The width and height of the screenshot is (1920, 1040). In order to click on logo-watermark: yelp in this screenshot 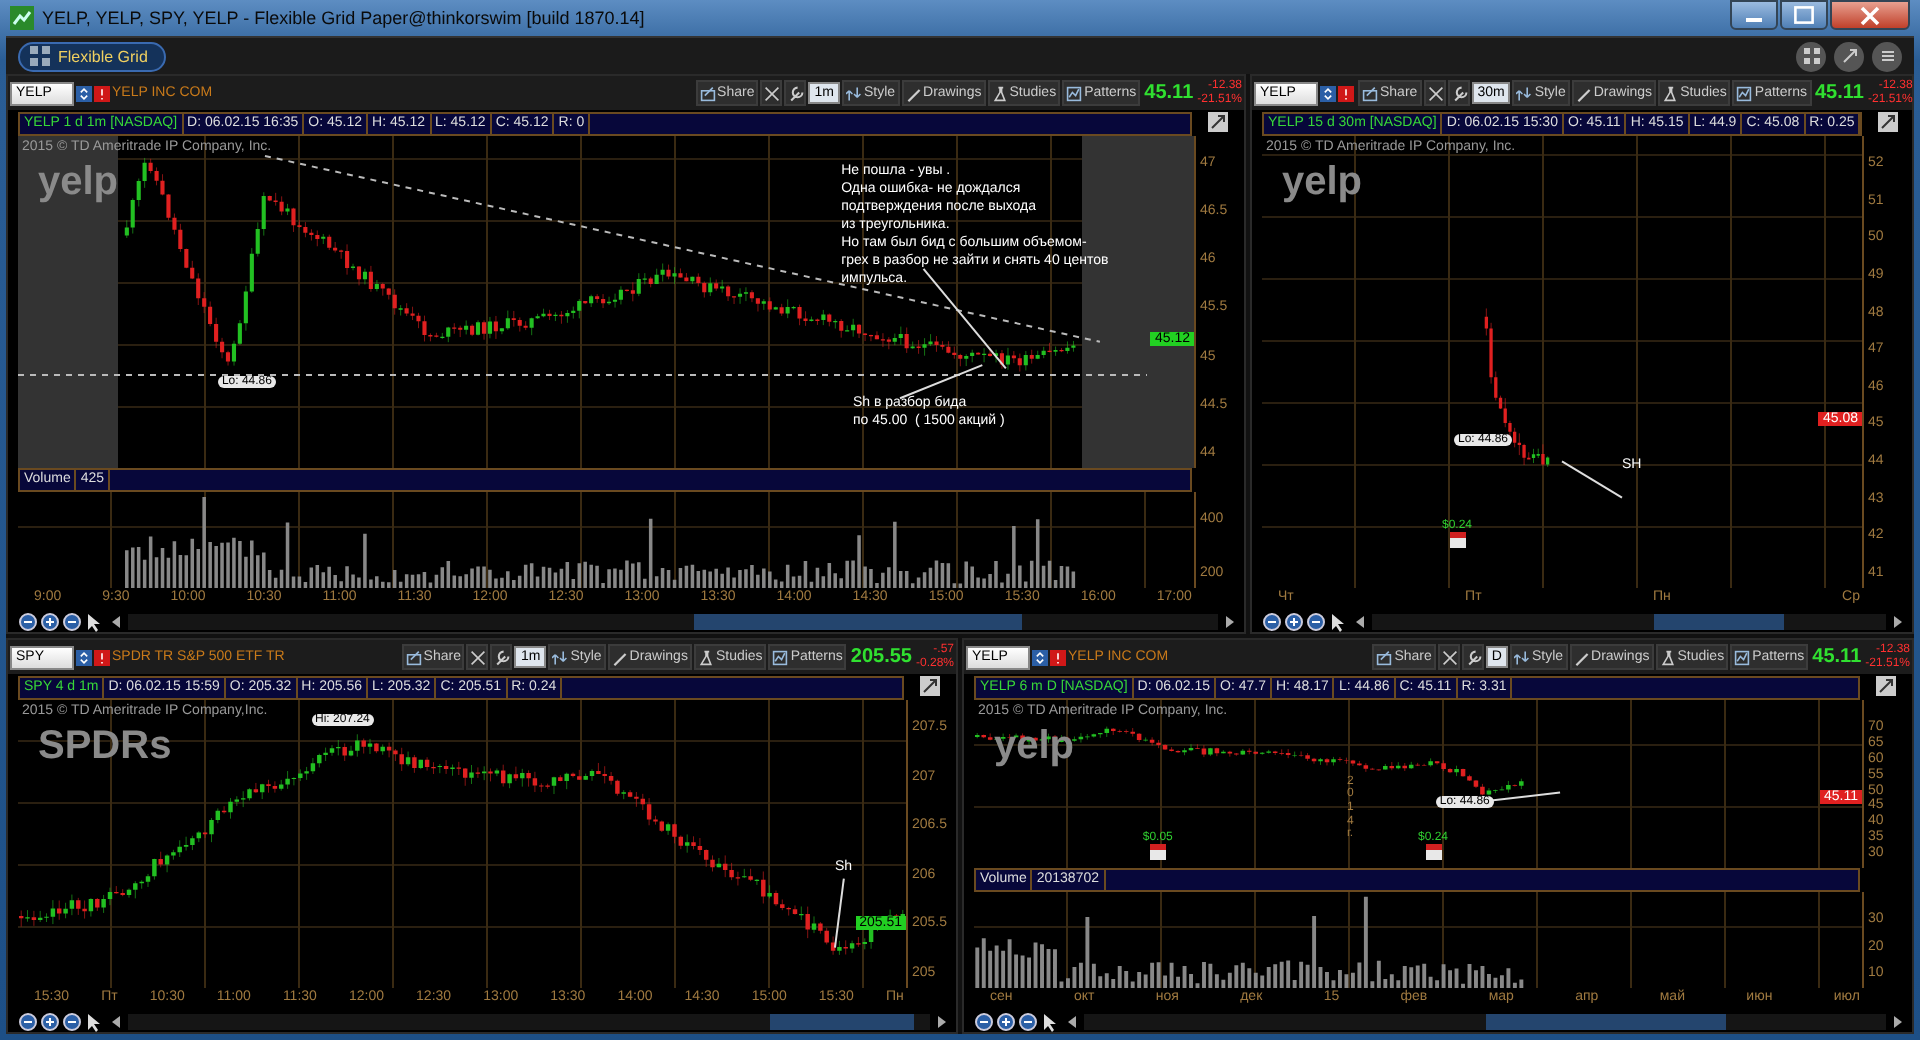, I will do `click(1322, 183)`.